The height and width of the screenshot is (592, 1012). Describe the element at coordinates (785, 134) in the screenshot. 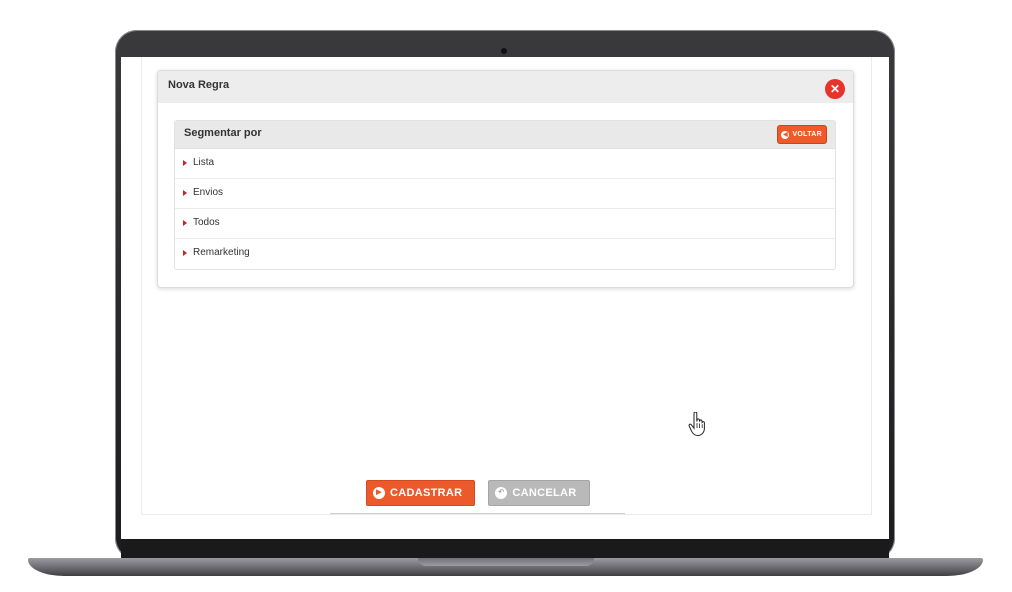

I see `back-arrow-icon: ◀` at that location.